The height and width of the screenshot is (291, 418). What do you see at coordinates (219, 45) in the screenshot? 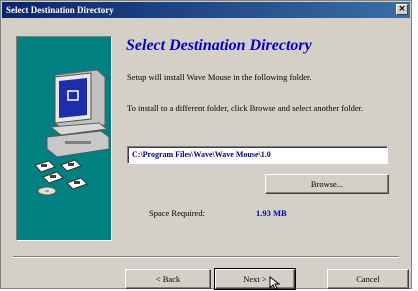
I see `page-heading: Select Destination Directory` at bounding box center [219, 45].